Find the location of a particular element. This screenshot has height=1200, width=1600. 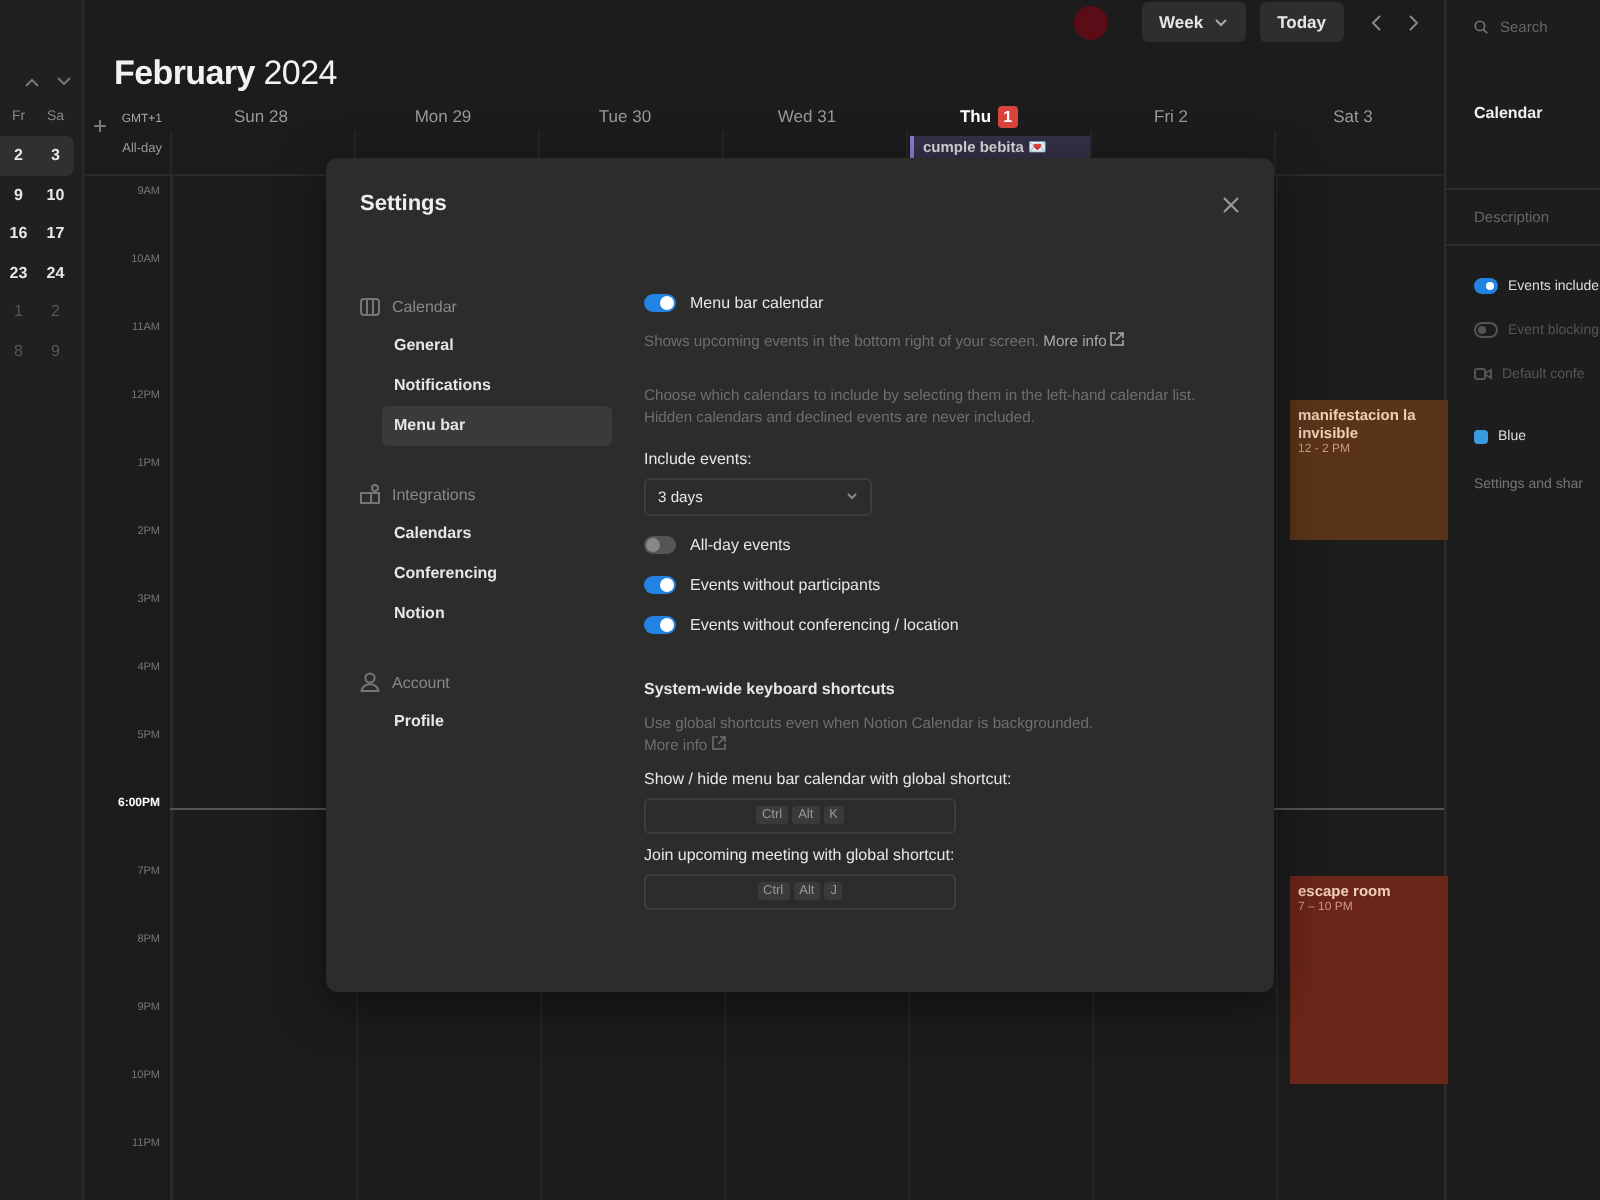

day-number: 10 is located at coordinates (55, 194).